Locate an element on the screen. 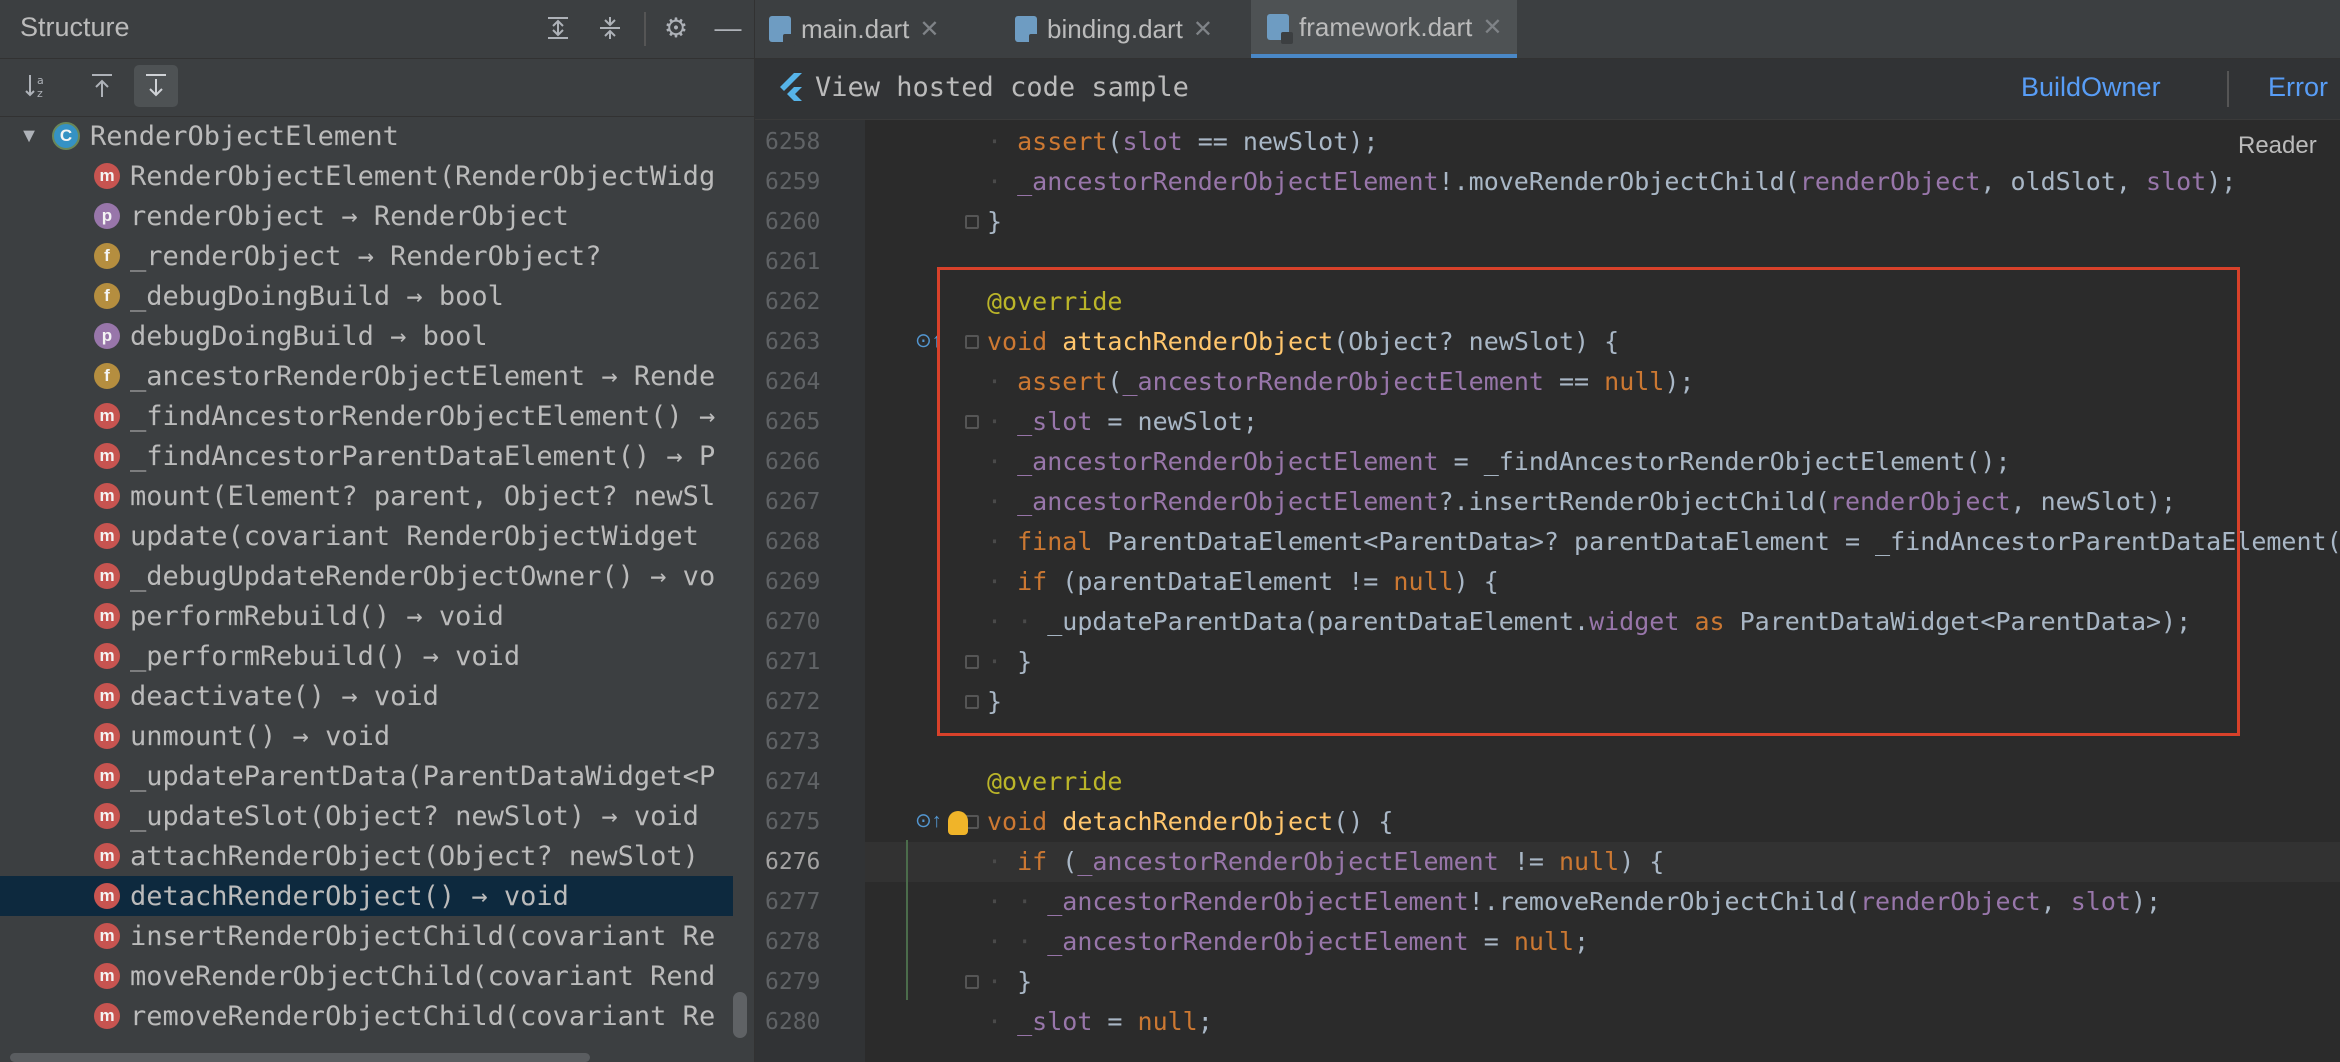 The height and width of the screenshot is (1062, 2340). tree-item: m _updateSlot(Object? newSlot) → void is located at coordinates (366, 816).